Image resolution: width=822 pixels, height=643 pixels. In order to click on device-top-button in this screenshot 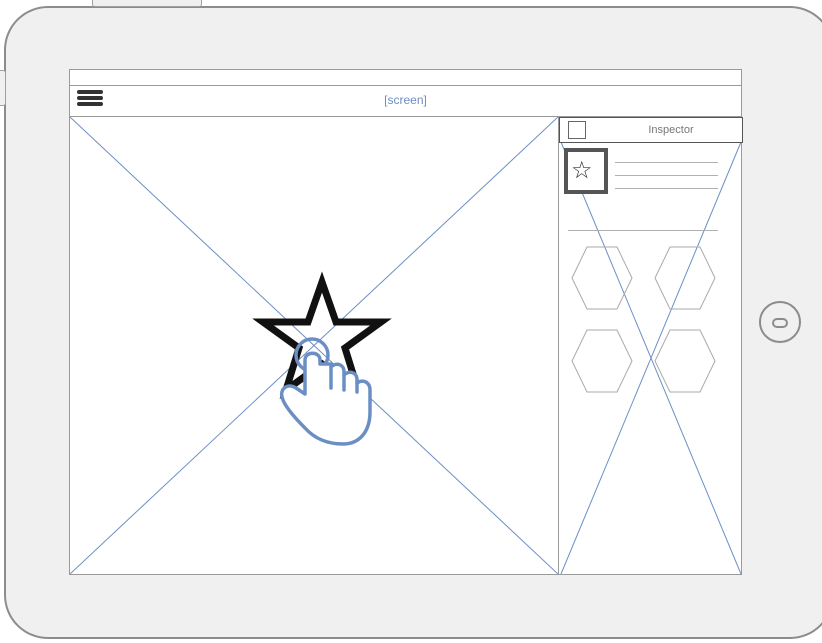, I will do `click(147, 3)`.